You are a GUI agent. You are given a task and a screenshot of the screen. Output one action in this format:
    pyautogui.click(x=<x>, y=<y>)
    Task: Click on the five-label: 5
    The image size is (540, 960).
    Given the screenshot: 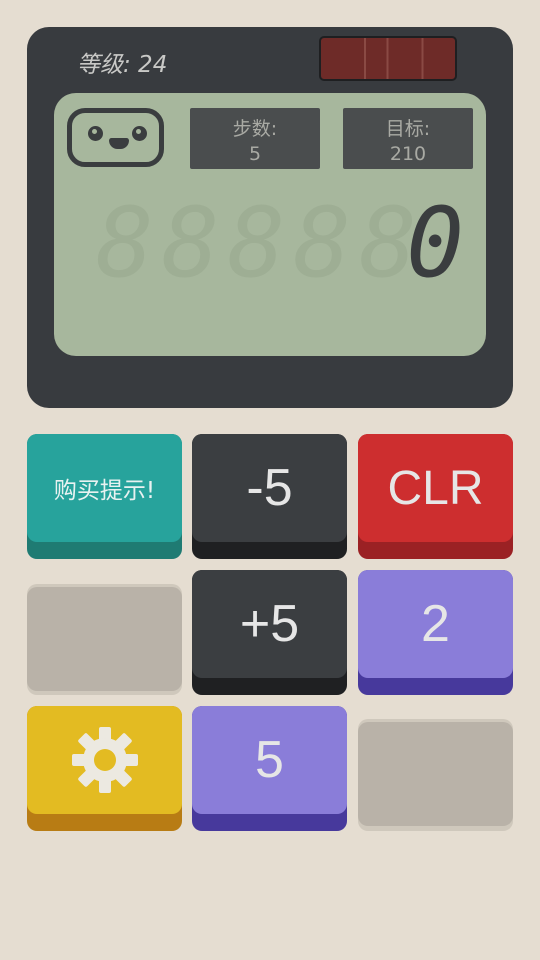 What is the action you would take?
    pyautogui.click(x=269, y=760)
    